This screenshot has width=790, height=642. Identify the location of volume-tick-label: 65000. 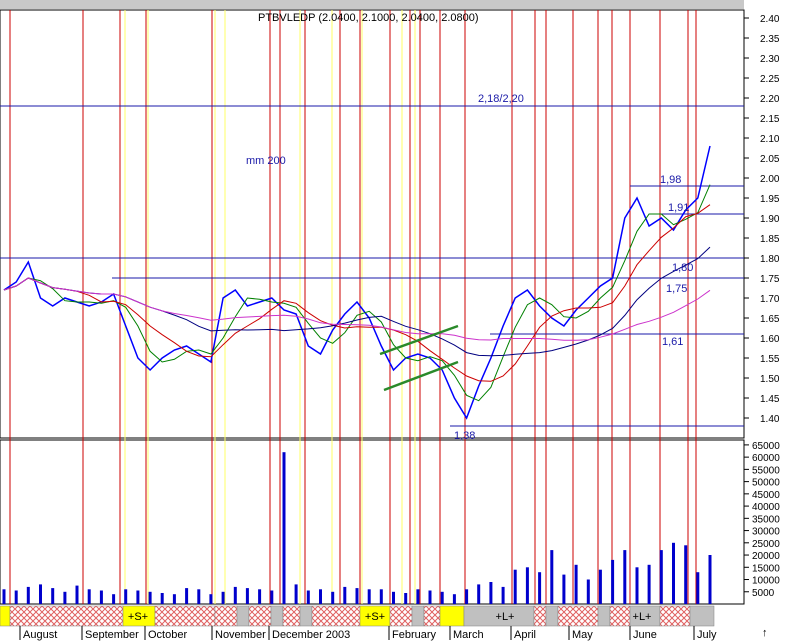
(766, 446).